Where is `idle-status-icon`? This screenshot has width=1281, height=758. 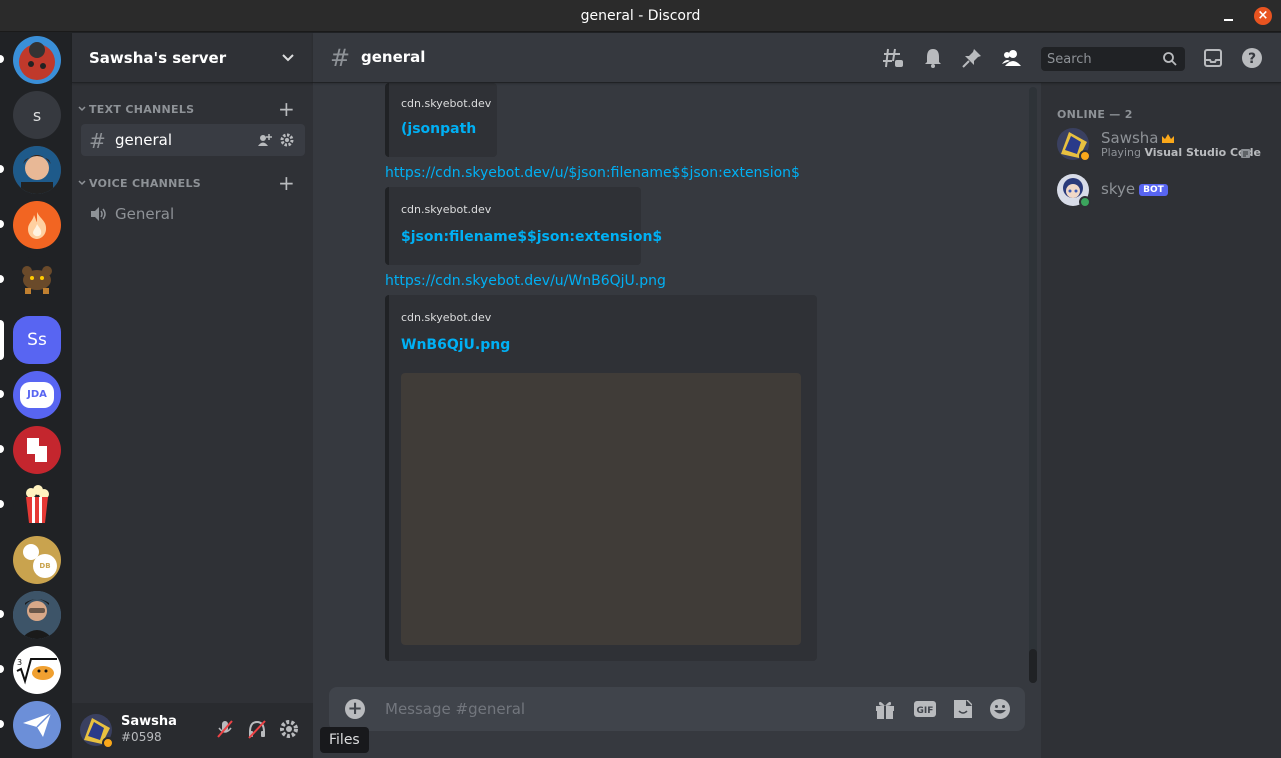
idle-status-icon is located at coordinates (108, 743).